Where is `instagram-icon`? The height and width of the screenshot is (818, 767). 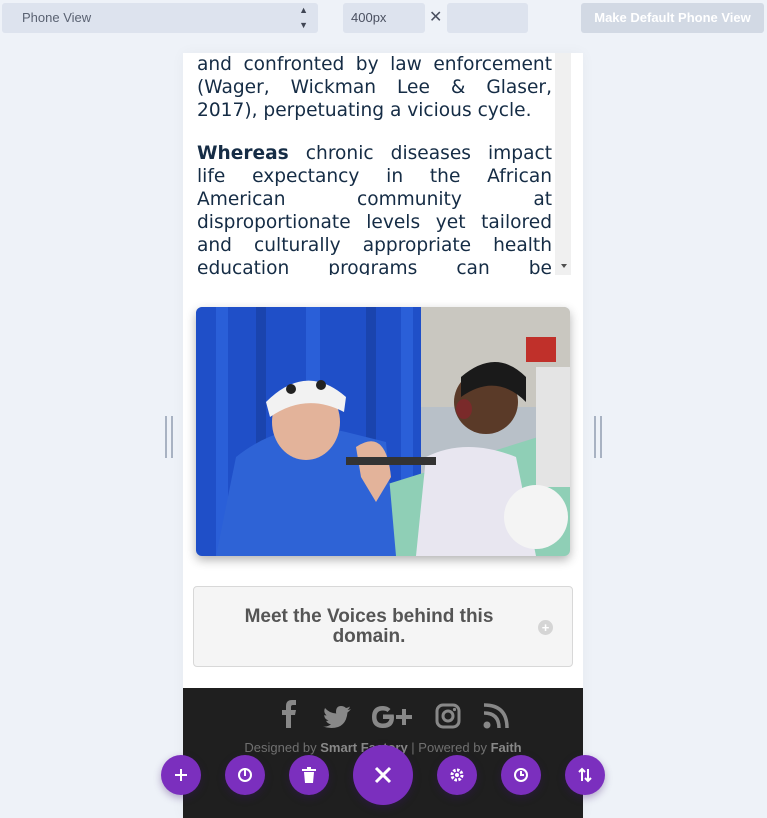 instagram-icon is located at coordinates (448, 716).